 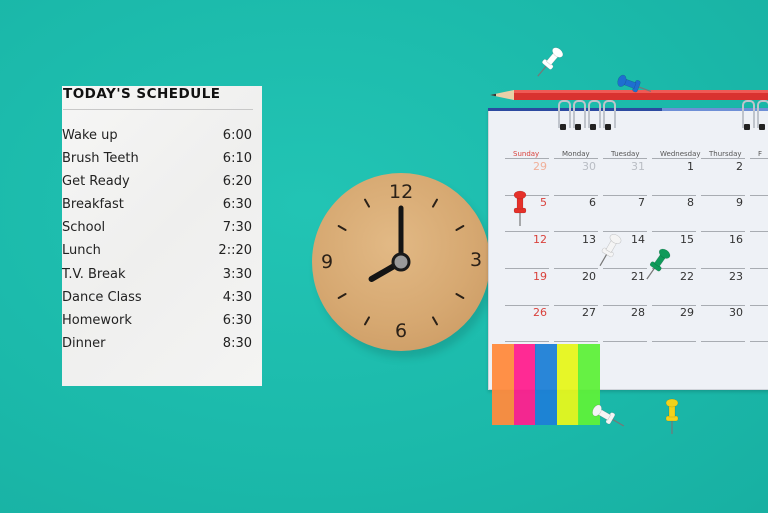 What do you see at coordinates (157, 139) in the screenshot?
I see `schedule-row: Wake up 6:00` at bounding box center [157, 139].